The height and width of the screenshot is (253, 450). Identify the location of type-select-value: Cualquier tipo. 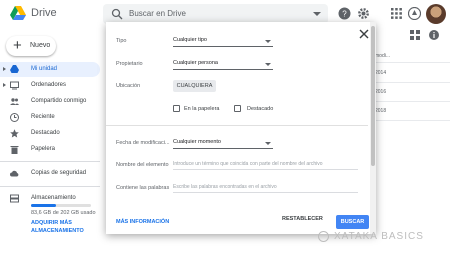
(190, 40).